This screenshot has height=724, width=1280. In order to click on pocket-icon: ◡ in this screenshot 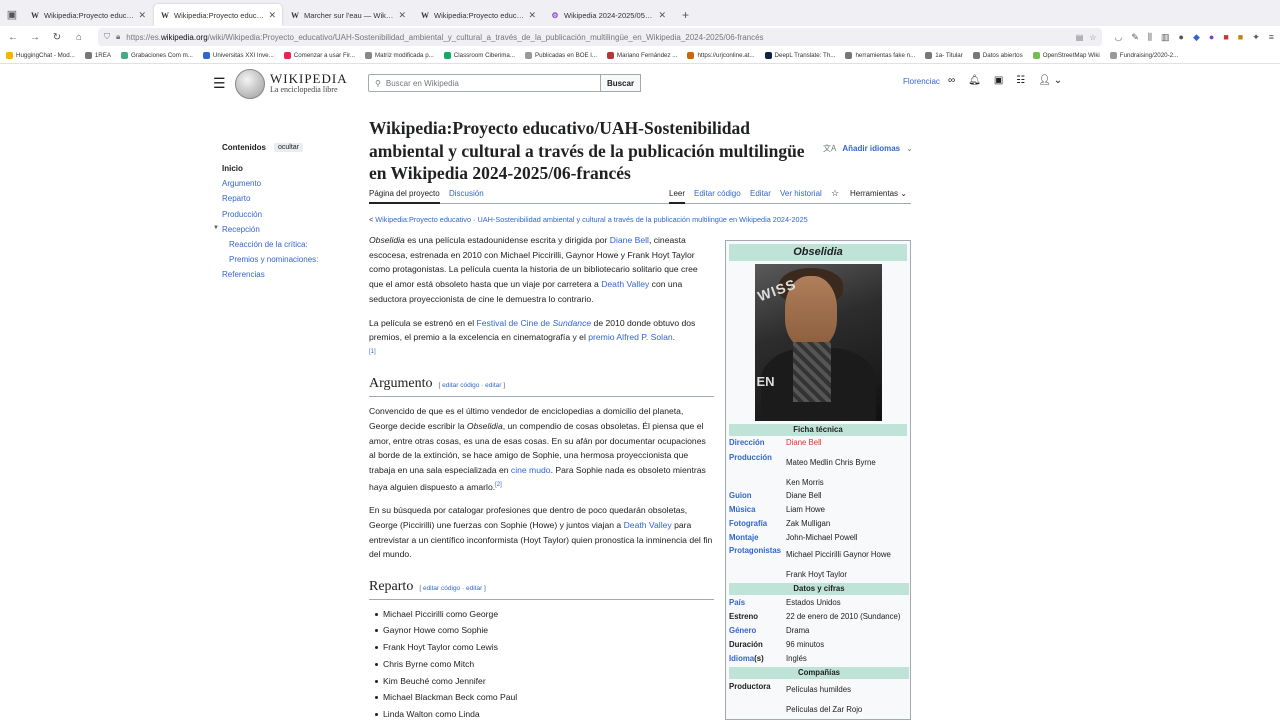, I will do `click(1118, 37)`.